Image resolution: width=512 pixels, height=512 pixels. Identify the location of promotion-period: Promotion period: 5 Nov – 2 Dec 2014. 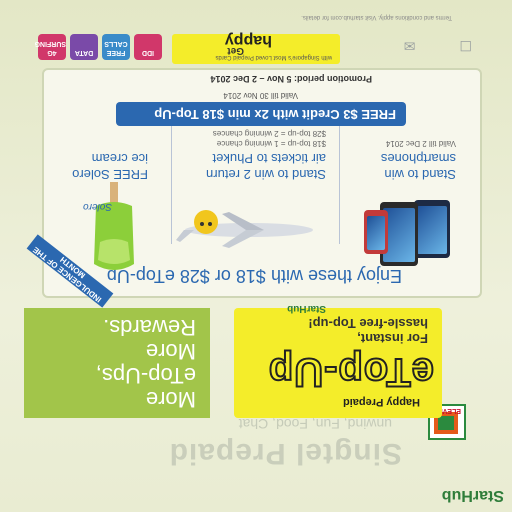
(291, 79).